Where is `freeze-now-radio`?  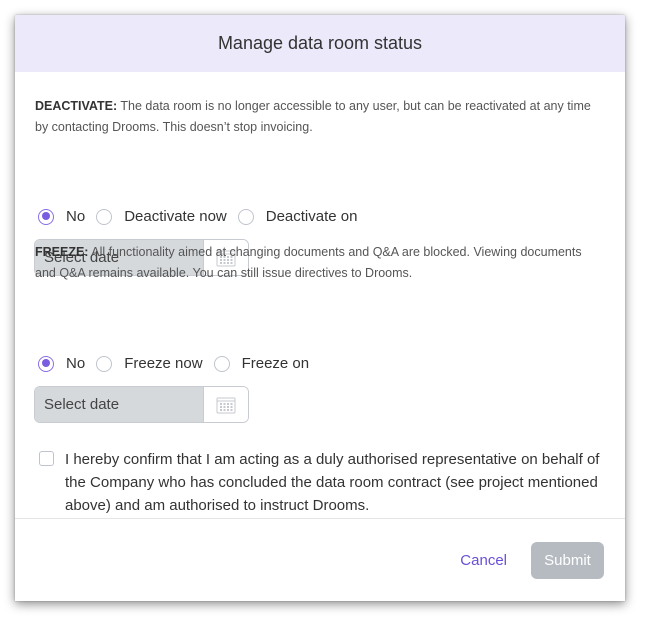 freeze-now-radio is located at coordinates (104, 363).